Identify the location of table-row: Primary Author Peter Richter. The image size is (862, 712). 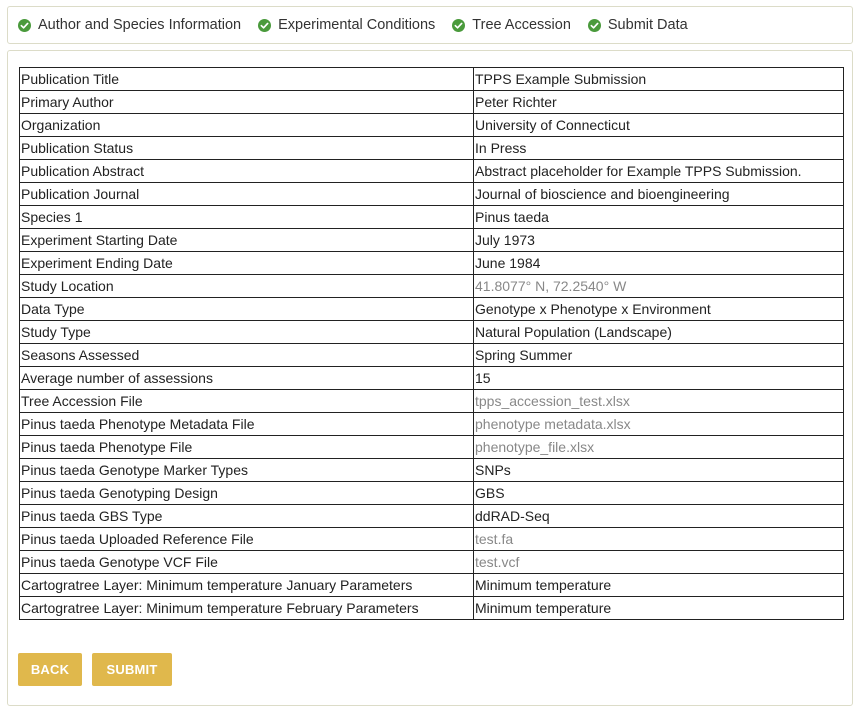
(431, 102).